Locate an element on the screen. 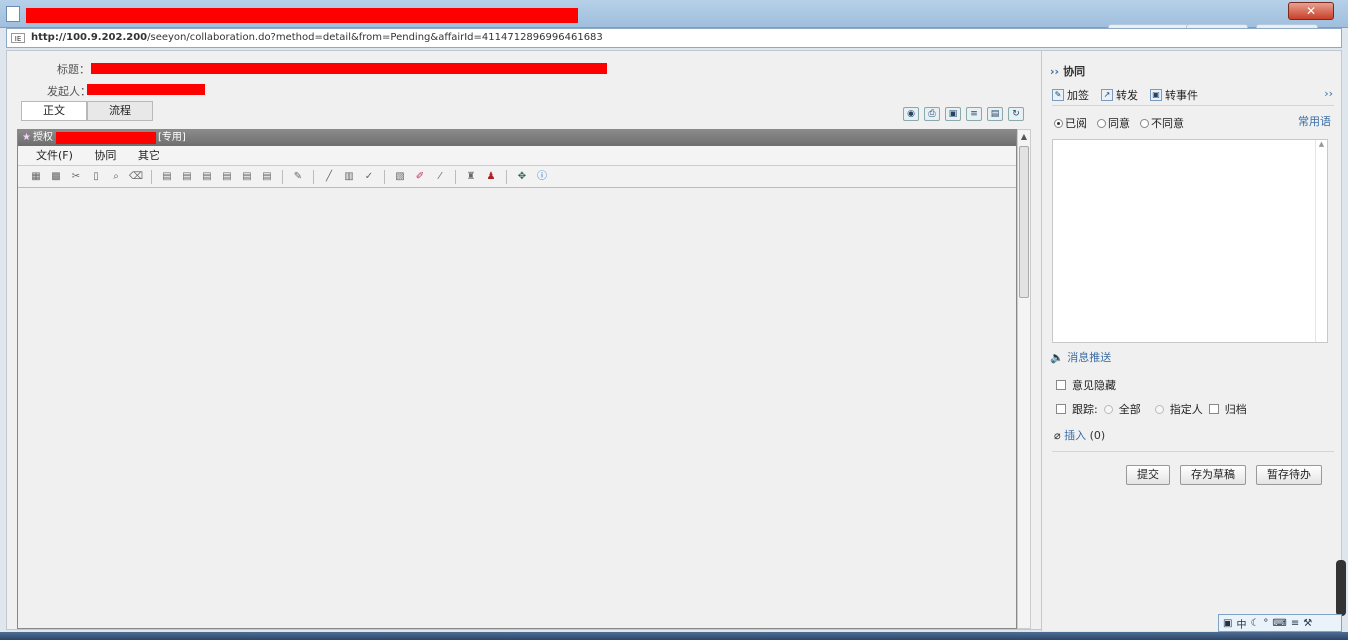  radio-read: 已阅 is located at coordinates (1070, 123).